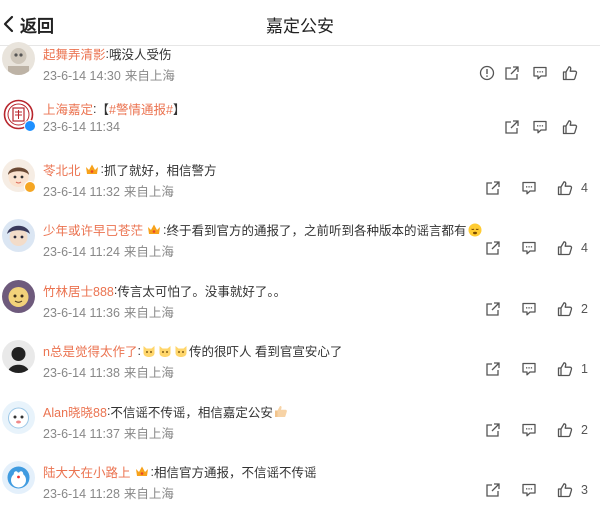  What do you see at coordinates (300, 185) in the screenshot?
I see `comment-row: 苓北北 : 抓了就好，相信警方 23-6-14 11:32 来自上海 4` at bounding box center [300, 185].